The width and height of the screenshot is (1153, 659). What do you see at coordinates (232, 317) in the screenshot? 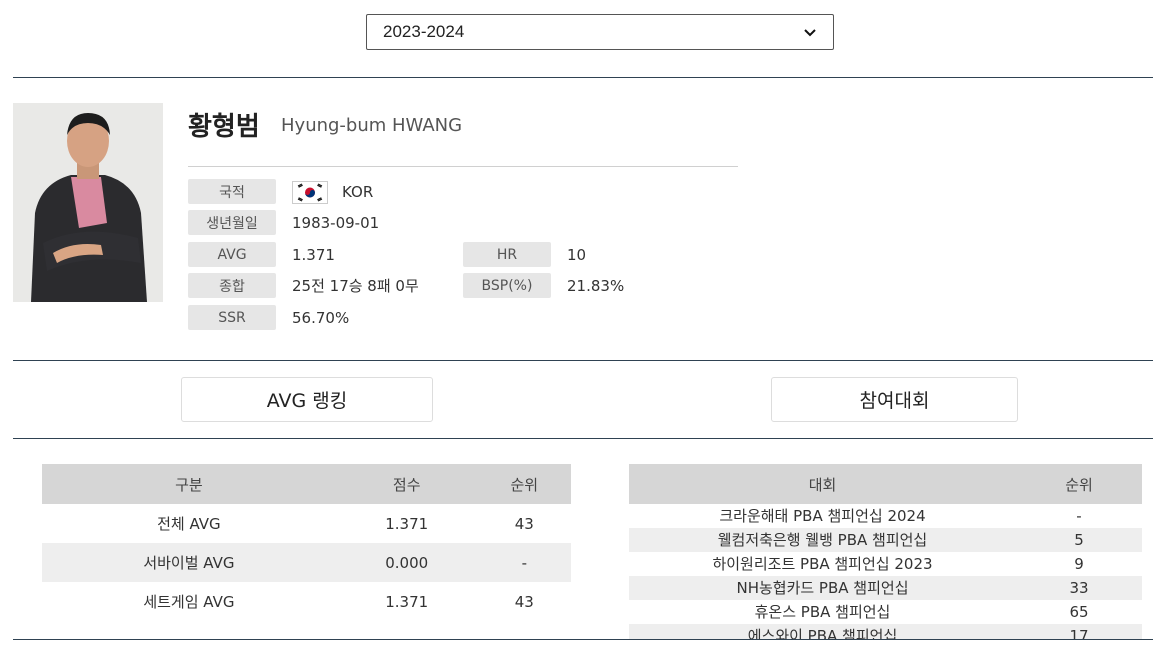
I see `ssr-label: SSR` at bounding box center [232, 317].